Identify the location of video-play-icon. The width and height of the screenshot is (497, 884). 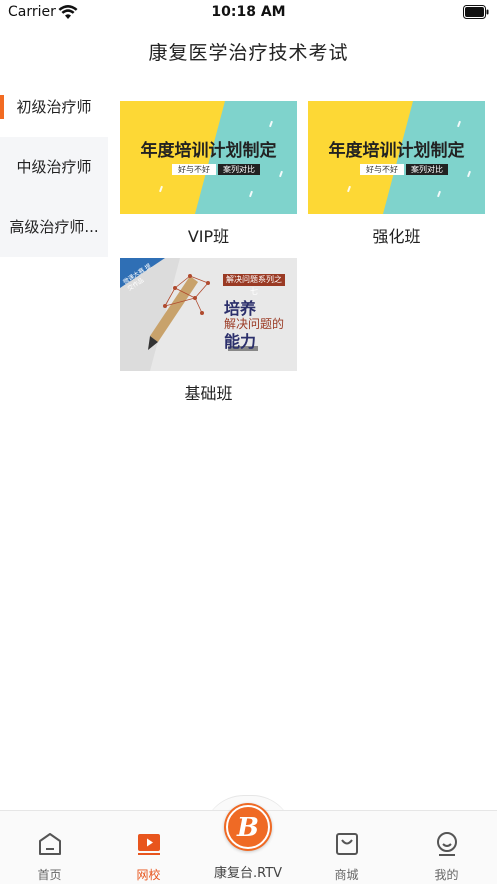
(149, 844).